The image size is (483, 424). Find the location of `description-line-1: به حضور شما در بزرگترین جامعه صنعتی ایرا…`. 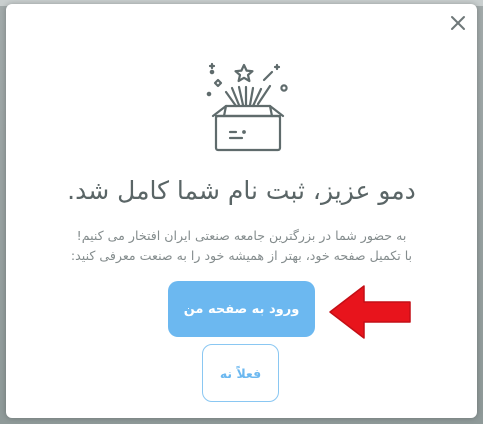

description-line-1: به حضور شما در بزرگترین جامعه صنعتی ایرا… is located at coordinates (241, 235).